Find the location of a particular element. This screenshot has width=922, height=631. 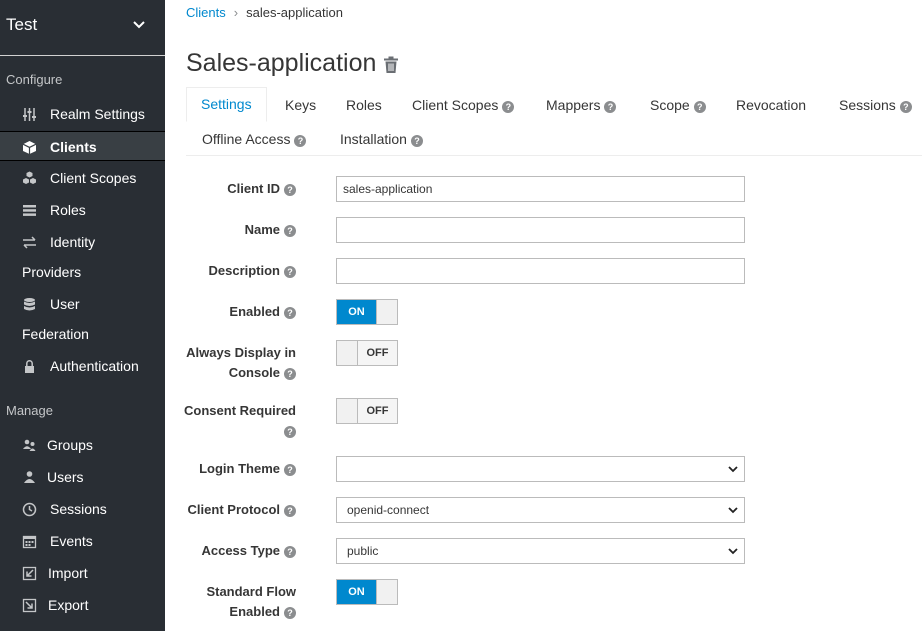

sidebar-item-roles: Roles is located at coordinates (82, 210).